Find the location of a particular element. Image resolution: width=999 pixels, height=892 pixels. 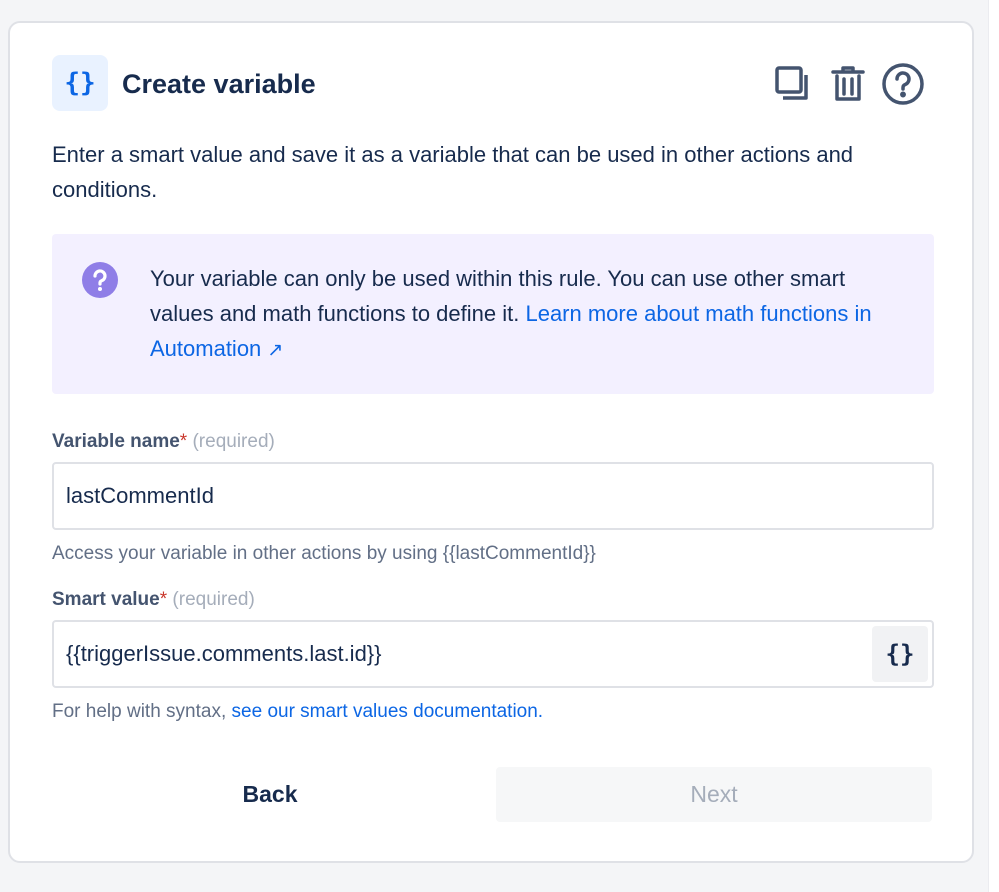

next-button: Next is located at coordinates (714, 794).